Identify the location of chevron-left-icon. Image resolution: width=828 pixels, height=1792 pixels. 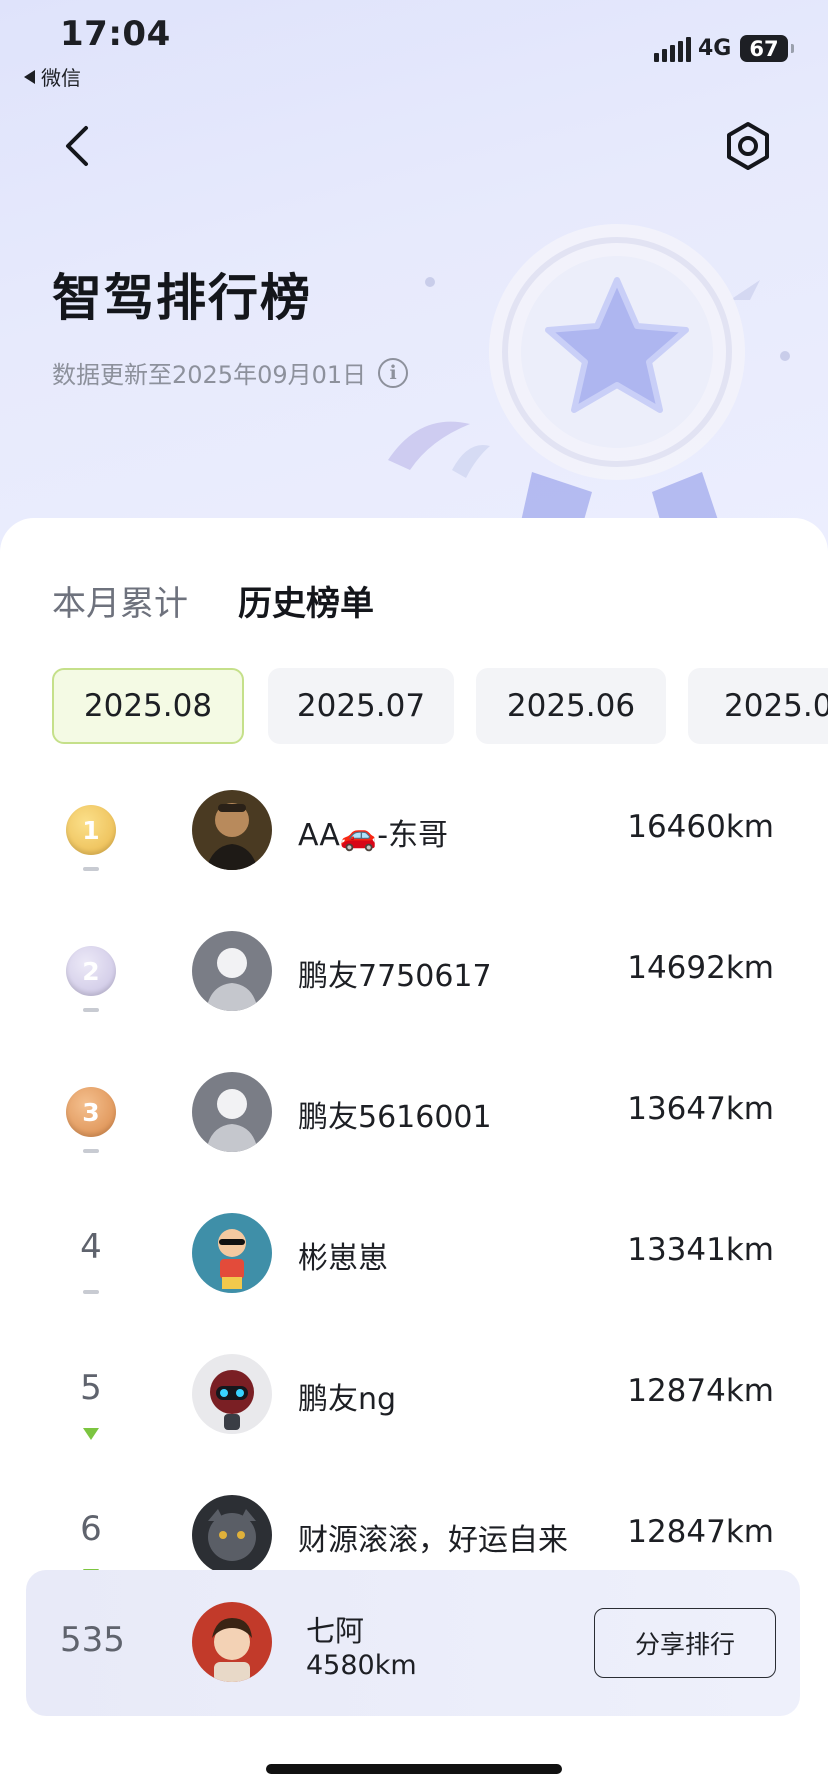
(77, 146).